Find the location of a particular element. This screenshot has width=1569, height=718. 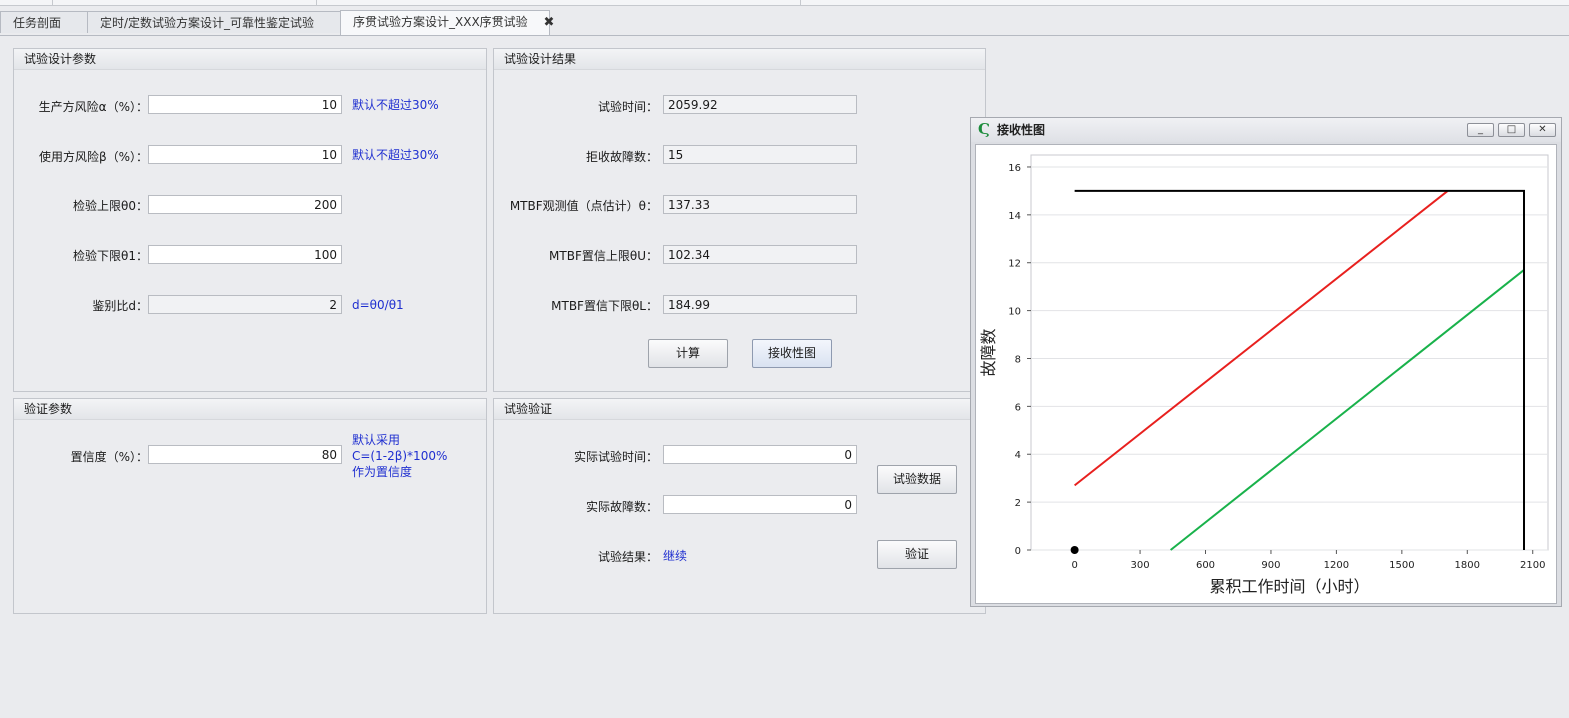

x-tick-label: 1800 is located at coordinates (1467, 565).